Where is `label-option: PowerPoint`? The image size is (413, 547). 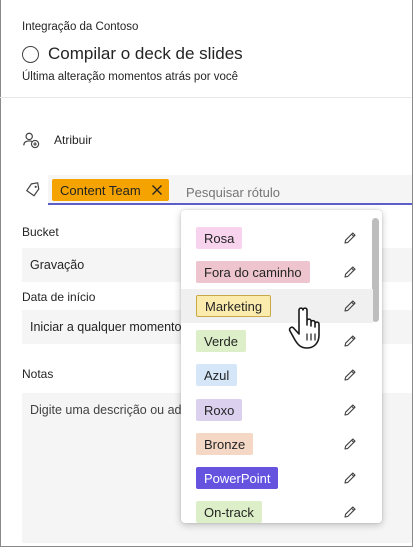
label-option: PowerPoint is located at coordinates (277, 478).